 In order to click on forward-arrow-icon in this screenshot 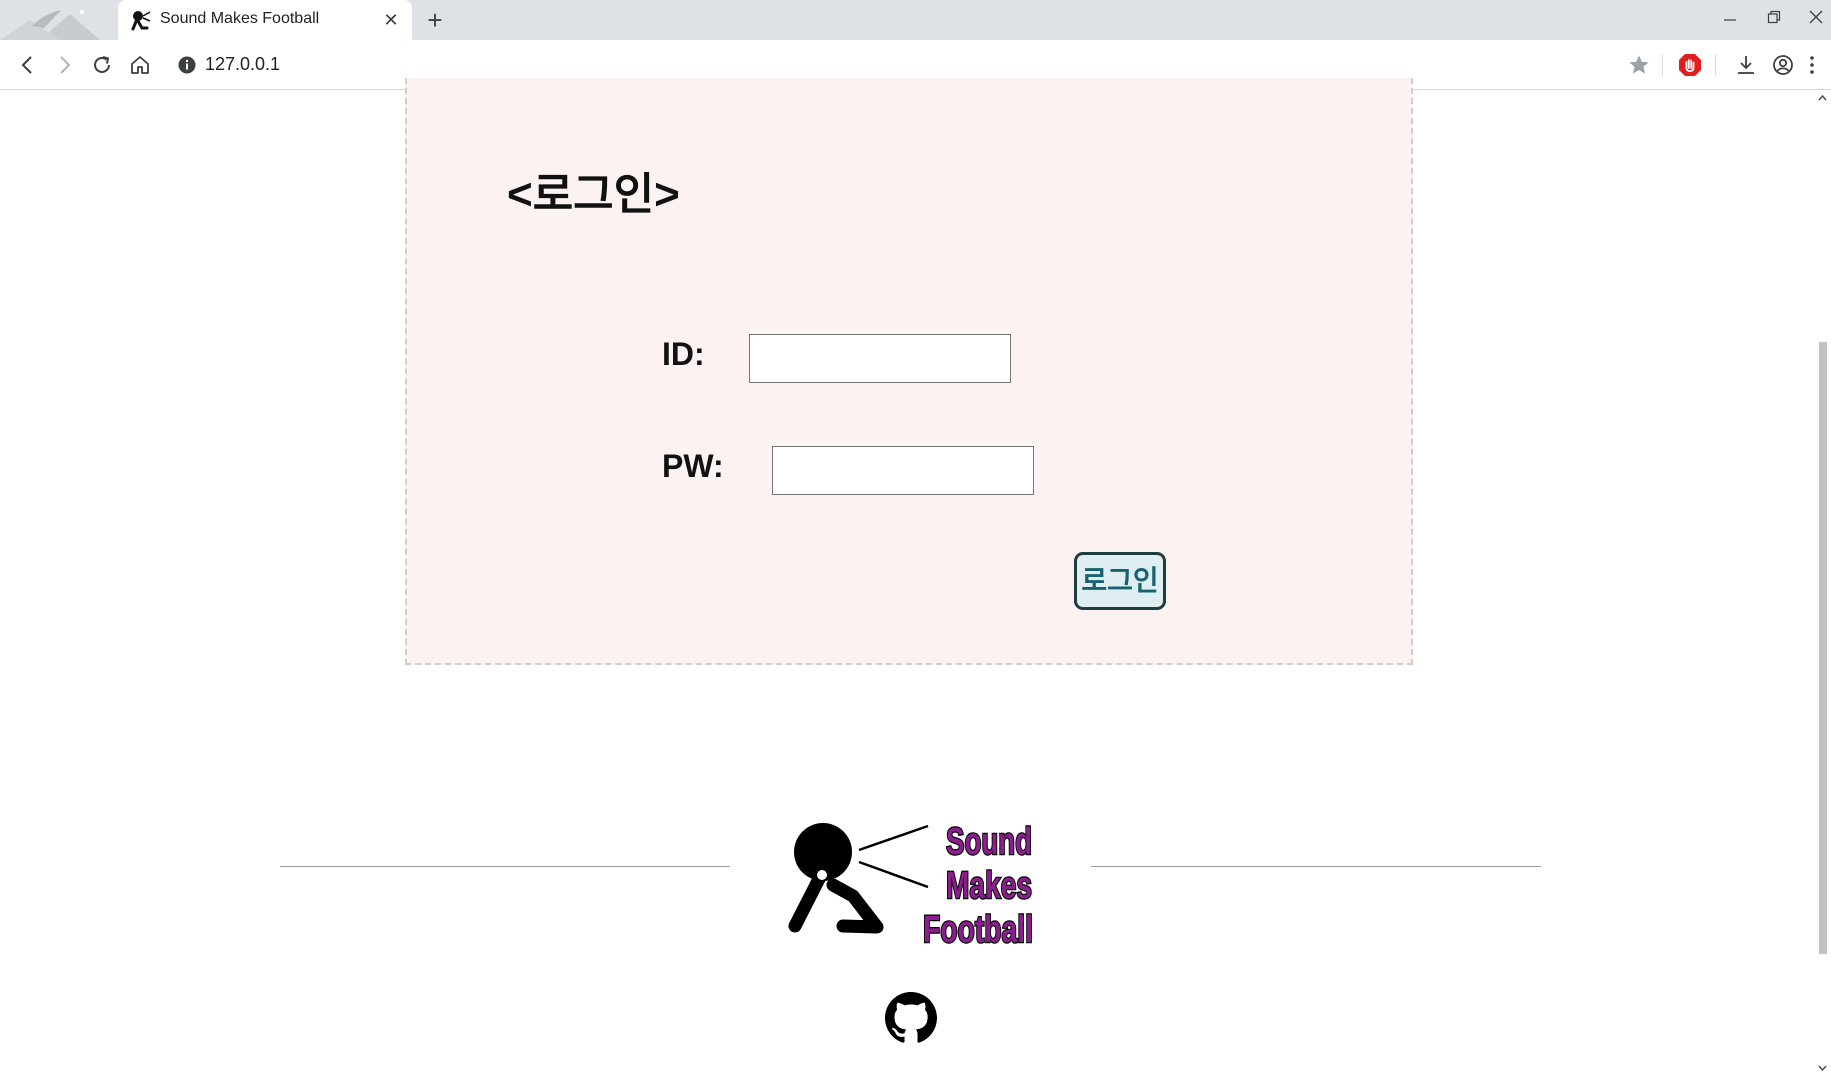, I will do `click(65, 65)`.